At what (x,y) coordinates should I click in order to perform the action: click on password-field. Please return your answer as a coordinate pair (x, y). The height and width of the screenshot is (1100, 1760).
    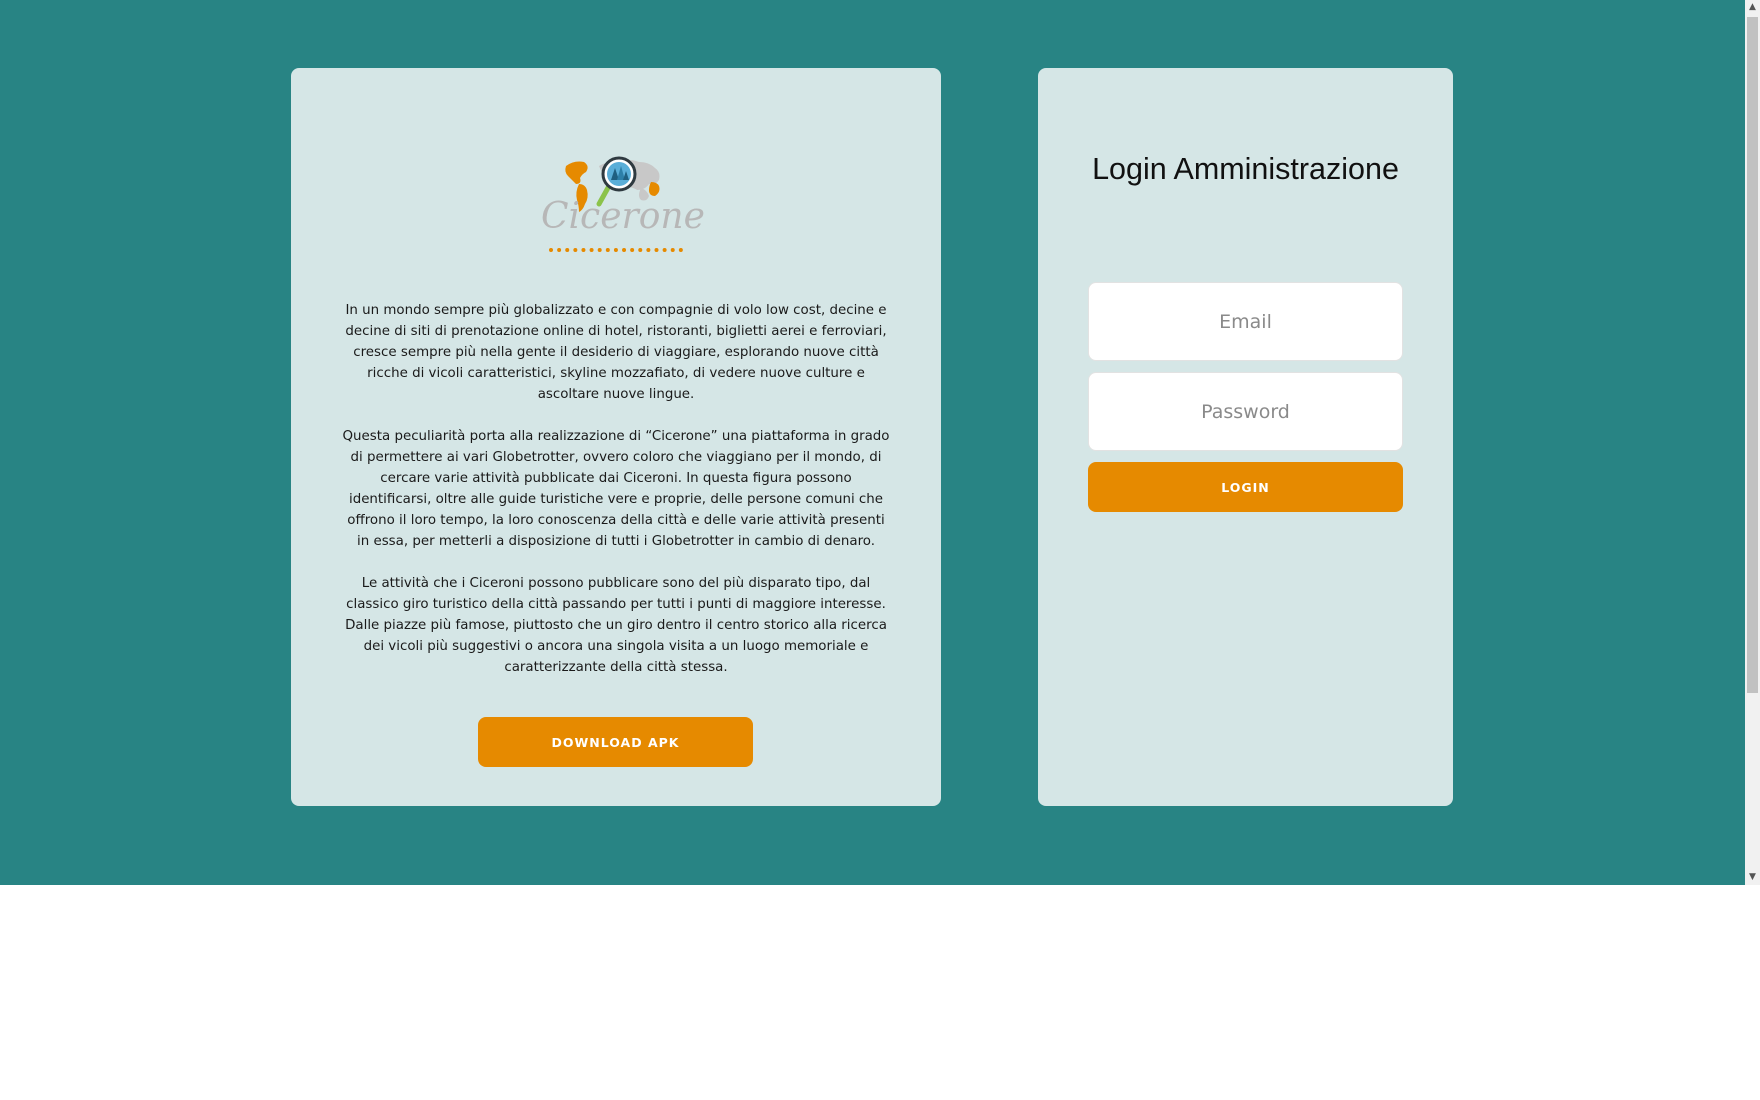
    Looking at the image, I should click on (1245, 411).